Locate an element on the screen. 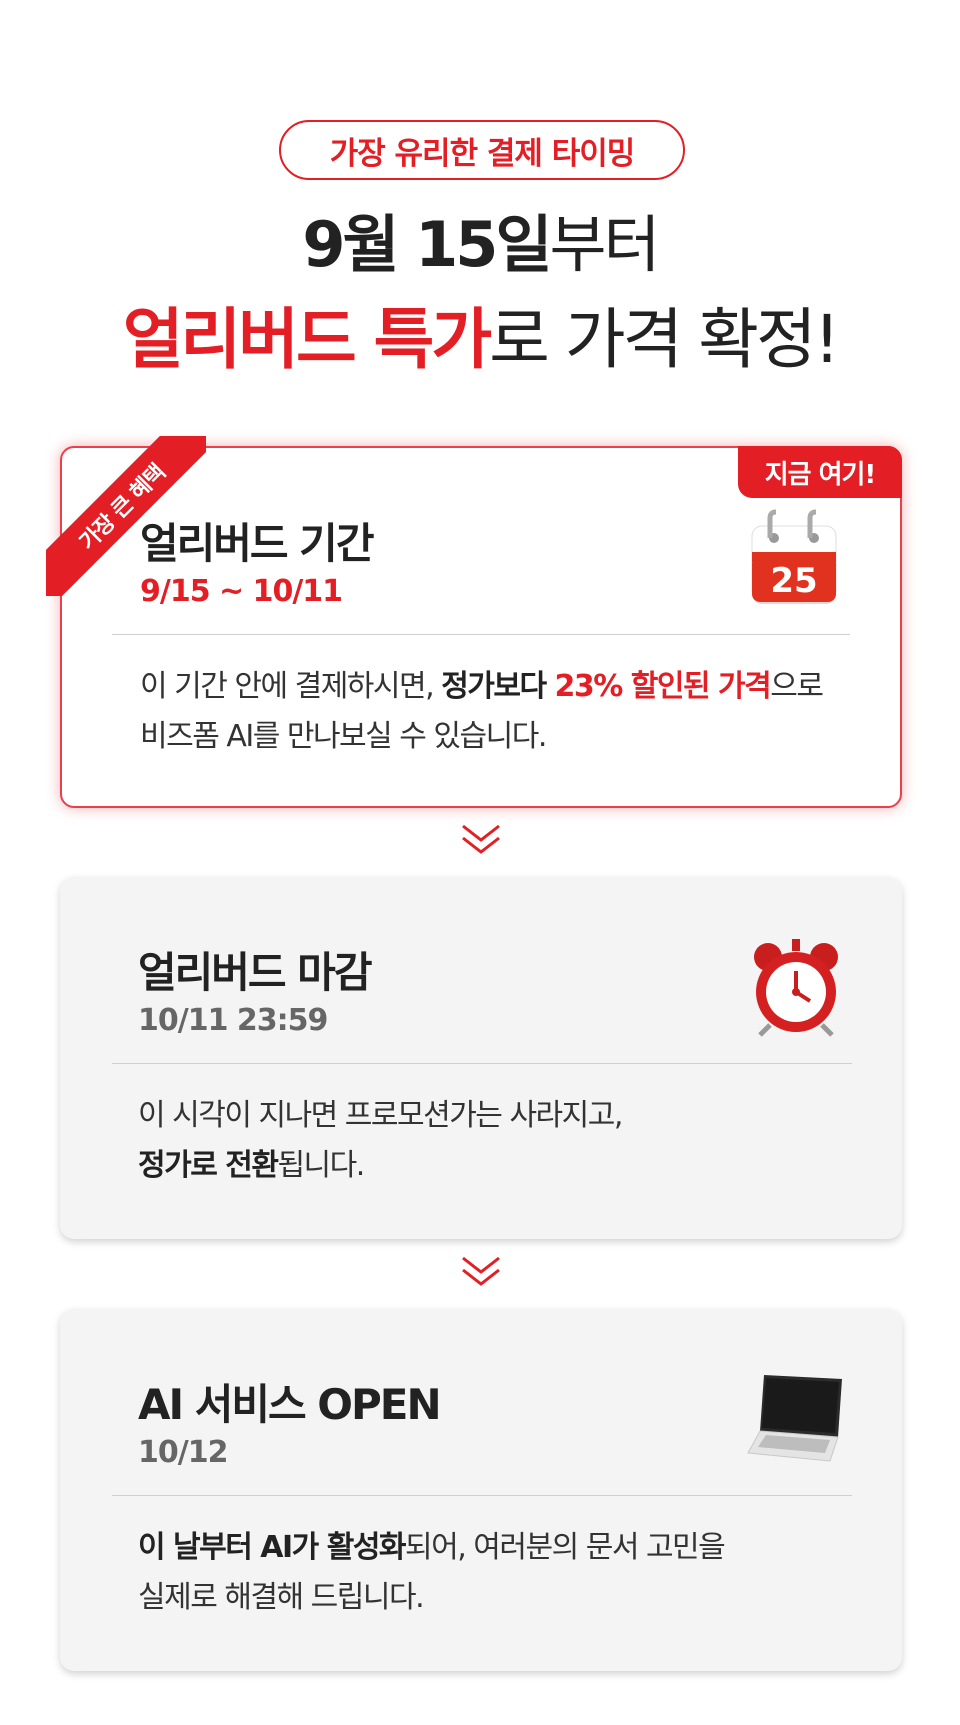  step-title: AI 서비스 OPEN is located at coordinates (290, 1404).